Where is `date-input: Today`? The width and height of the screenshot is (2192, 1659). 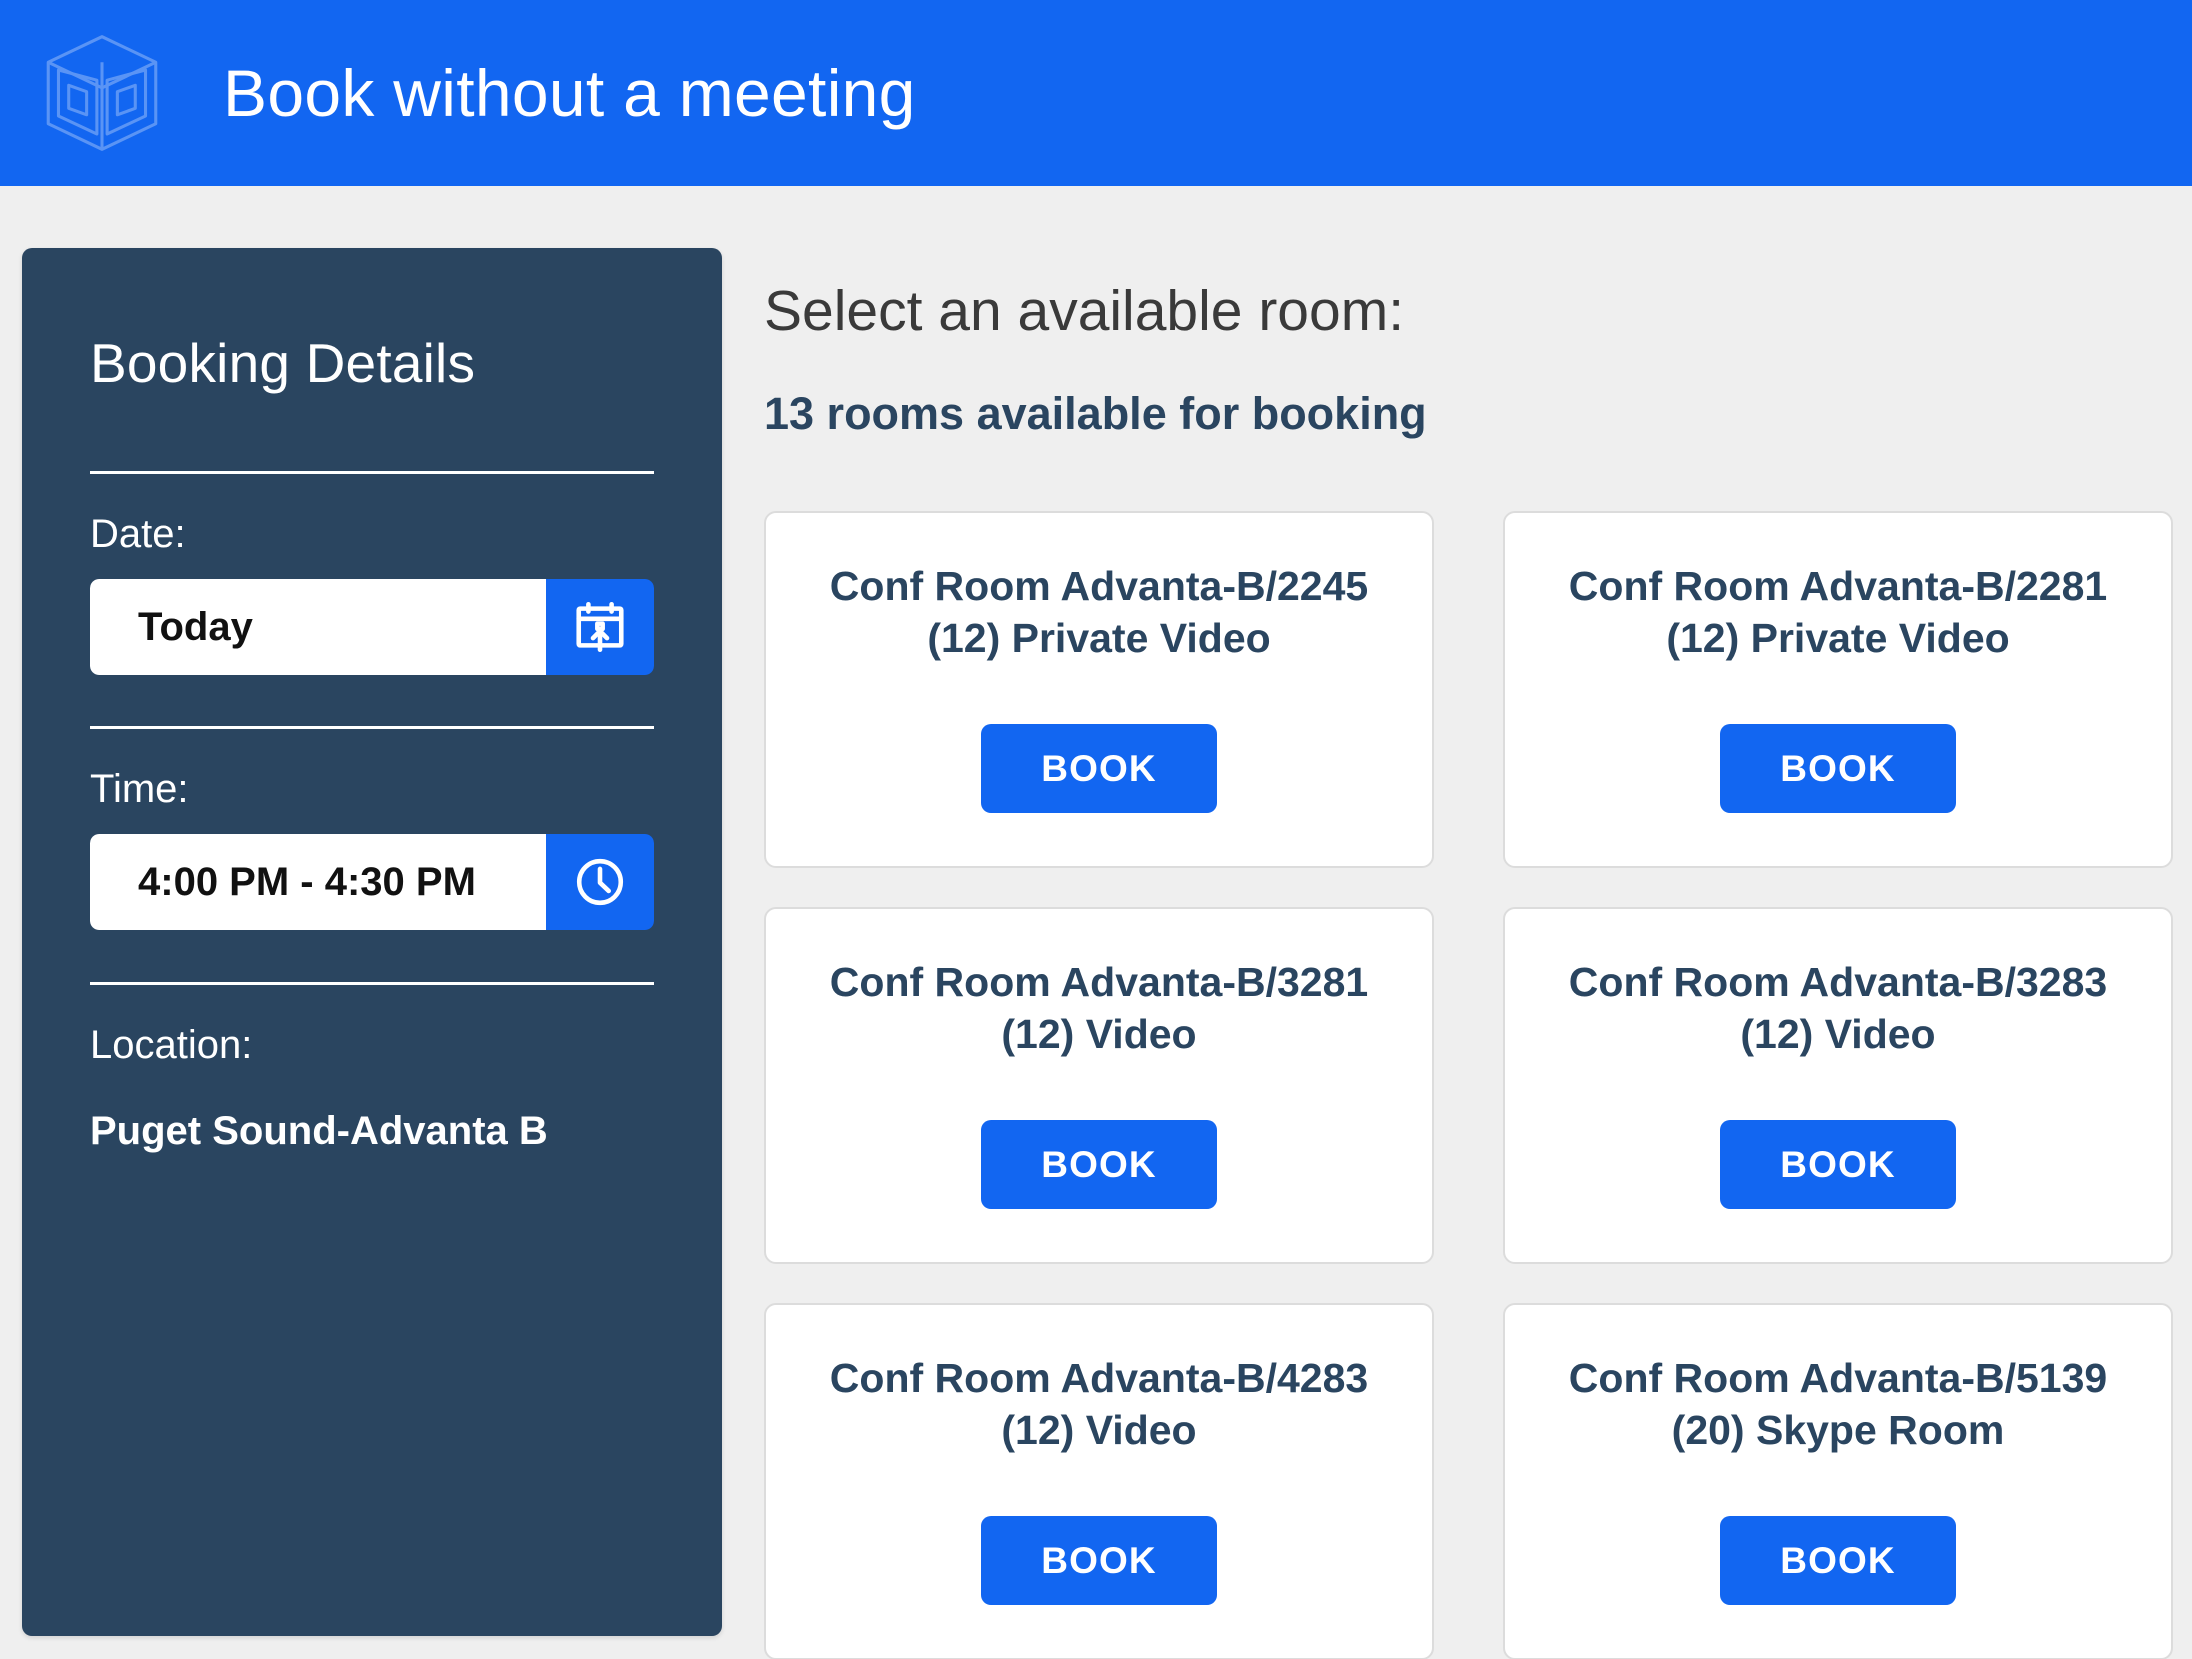 date-input: Today is located at coordinates (318, 627).